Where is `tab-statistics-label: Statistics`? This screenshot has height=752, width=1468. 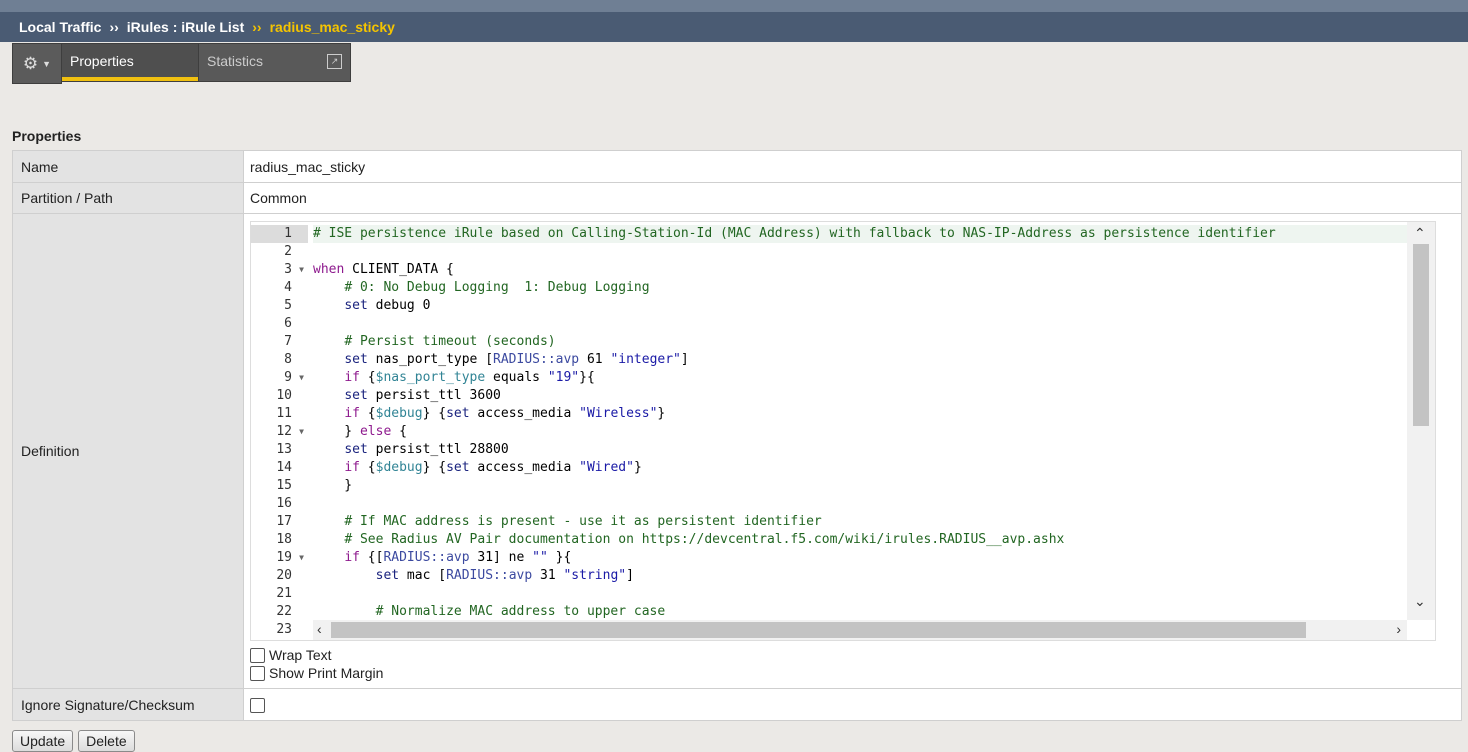 tab-statistics-label: Statistics is located at coordinates (235, 61).